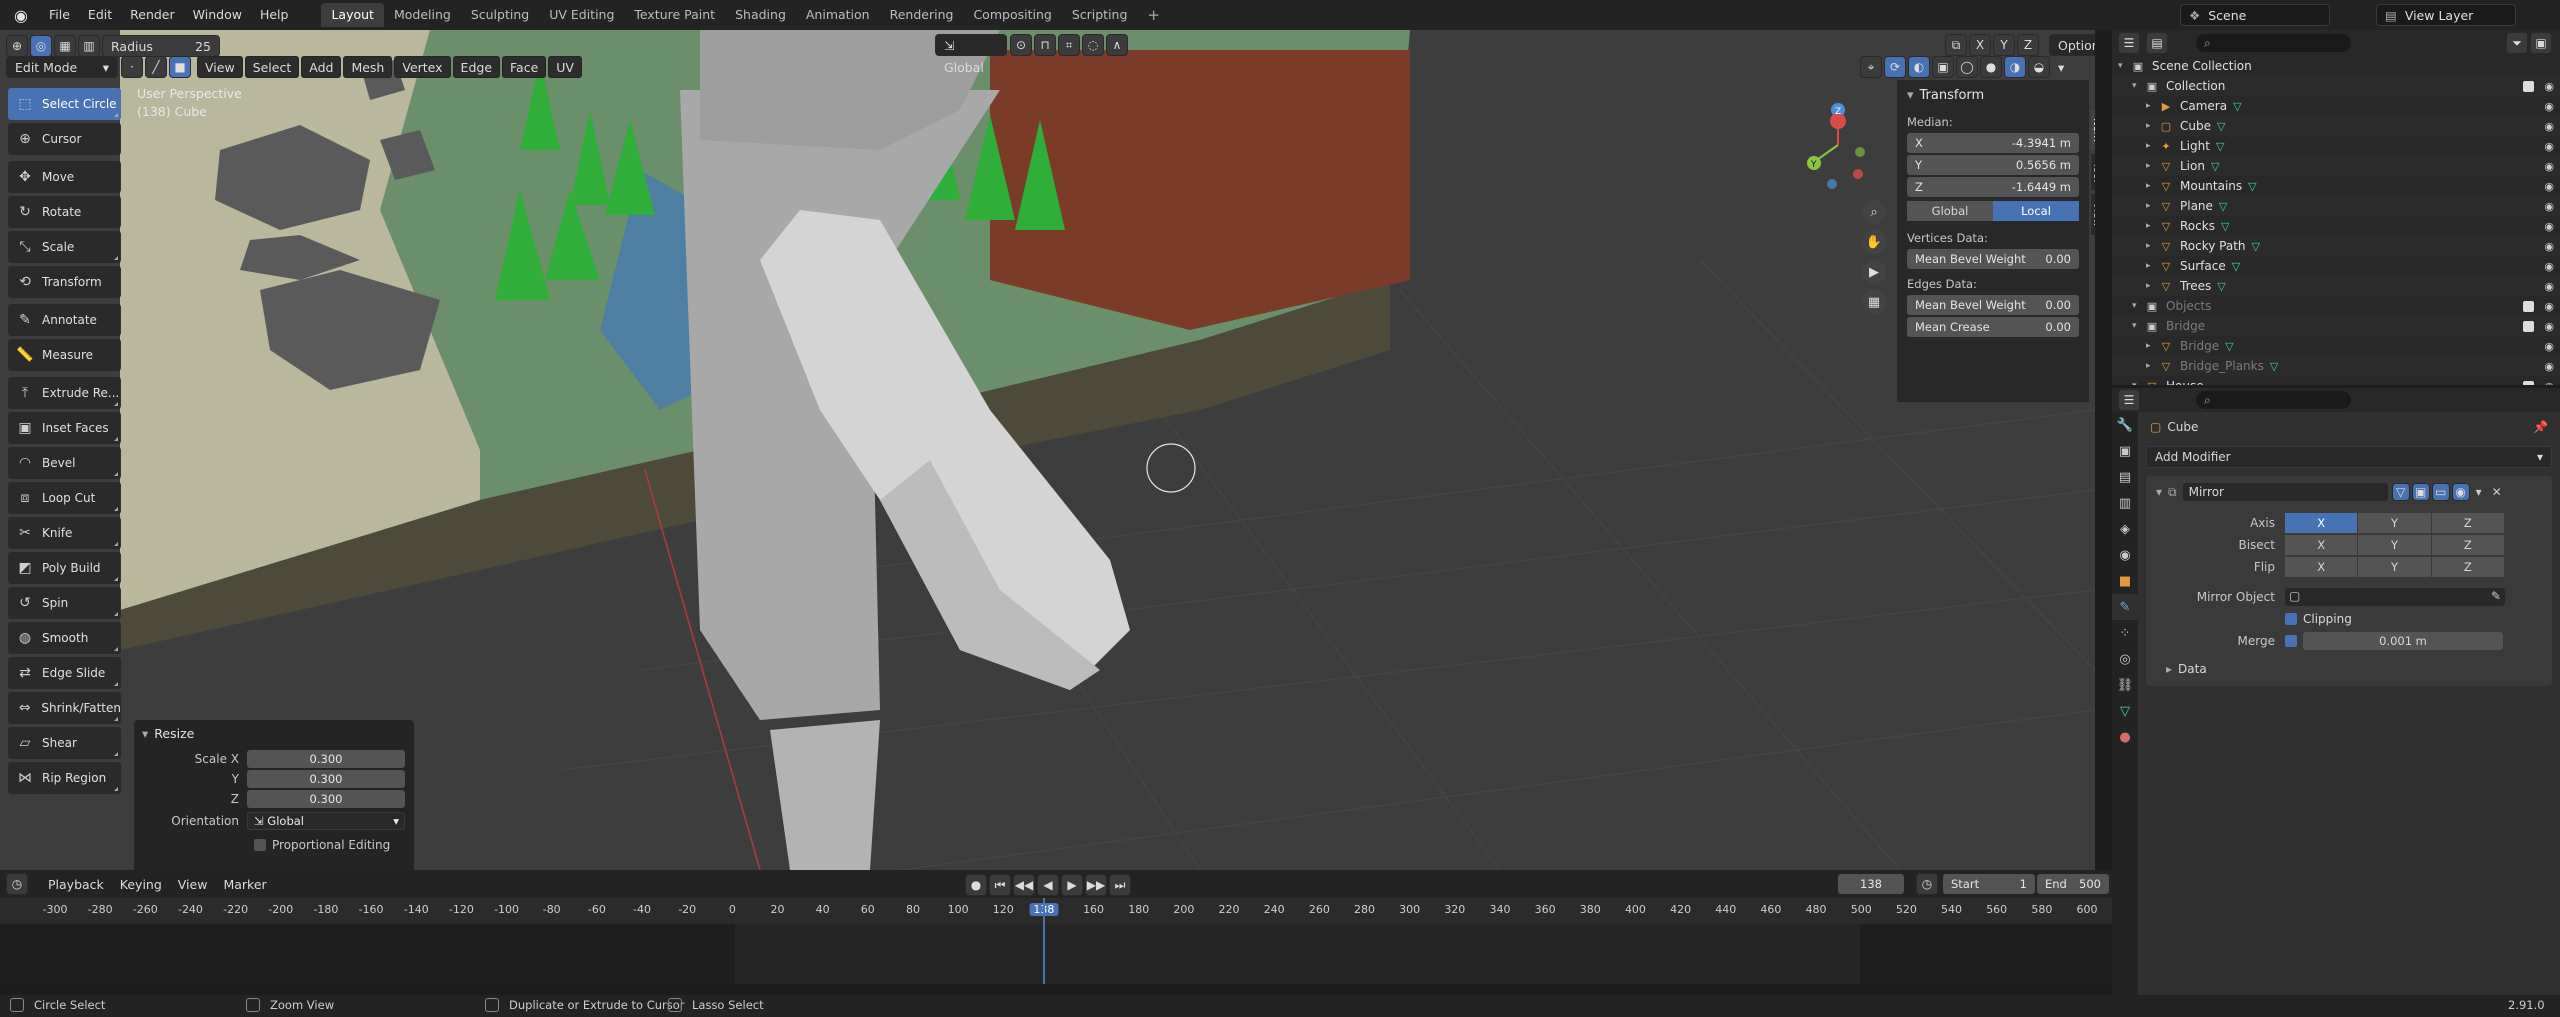 This screenshot has height=1017, width=2560. What do you see at coordinates (193, 884) in the screenshot?
I see `timeline-menu-view: View` at bounding box center [193, 884].